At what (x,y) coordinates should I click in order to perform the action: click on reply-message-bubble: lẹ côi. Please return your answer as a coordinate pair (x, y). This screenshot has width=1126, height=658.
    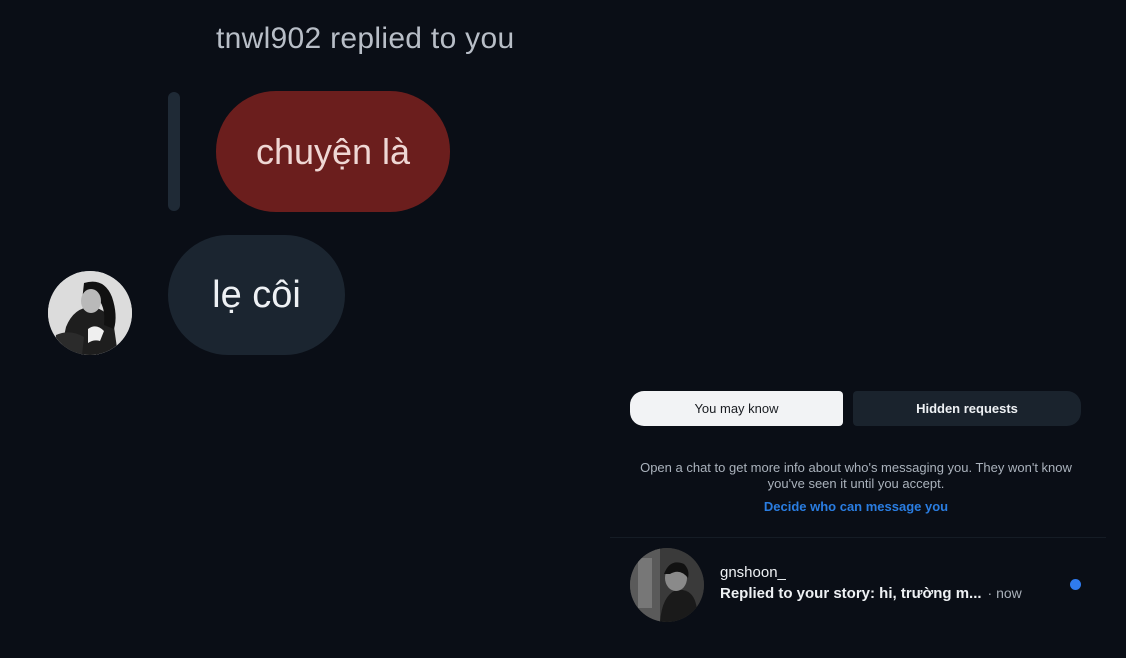
    Looking at the image, I should click on (256, 295).